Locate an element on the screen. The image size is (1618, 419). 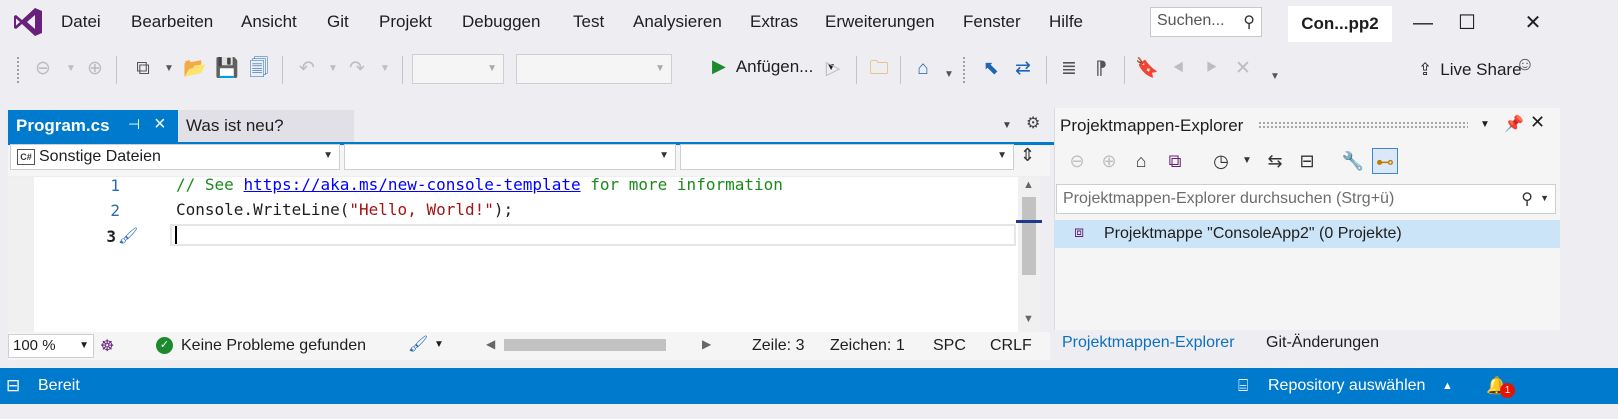
pin-icon: ⊣ is located at coordinates (134, 124).